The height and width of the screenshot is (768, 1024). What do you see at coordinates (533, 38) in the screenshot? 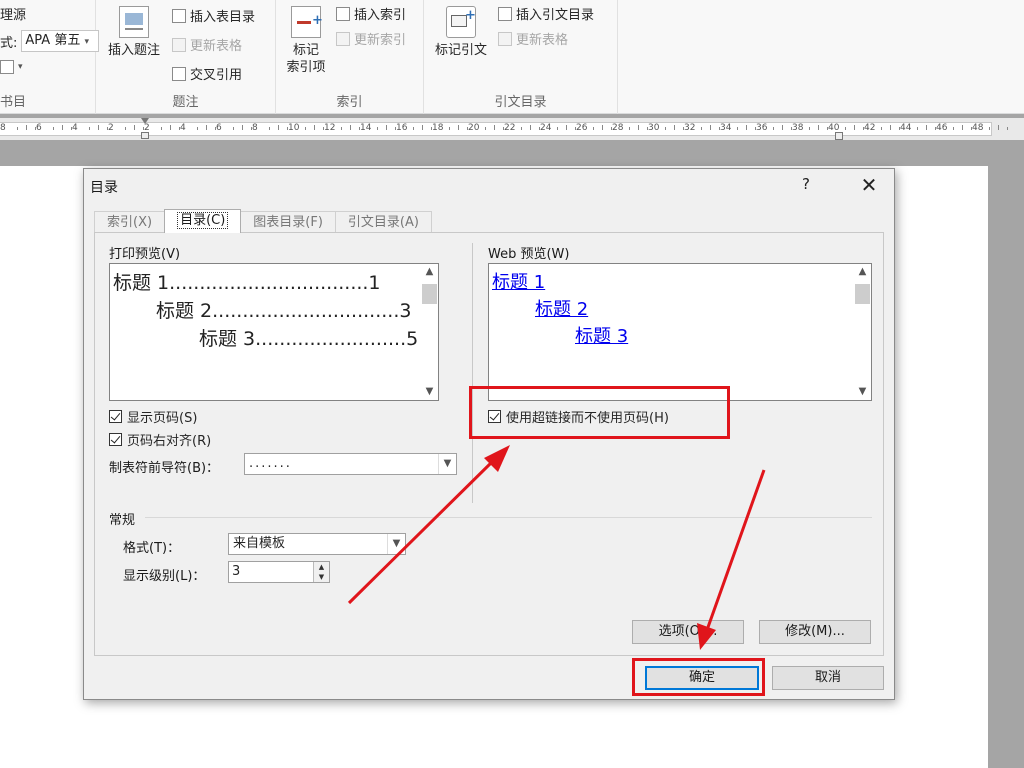
I see `update-toa-button: 更新表格` at bounding box center [533, 38].